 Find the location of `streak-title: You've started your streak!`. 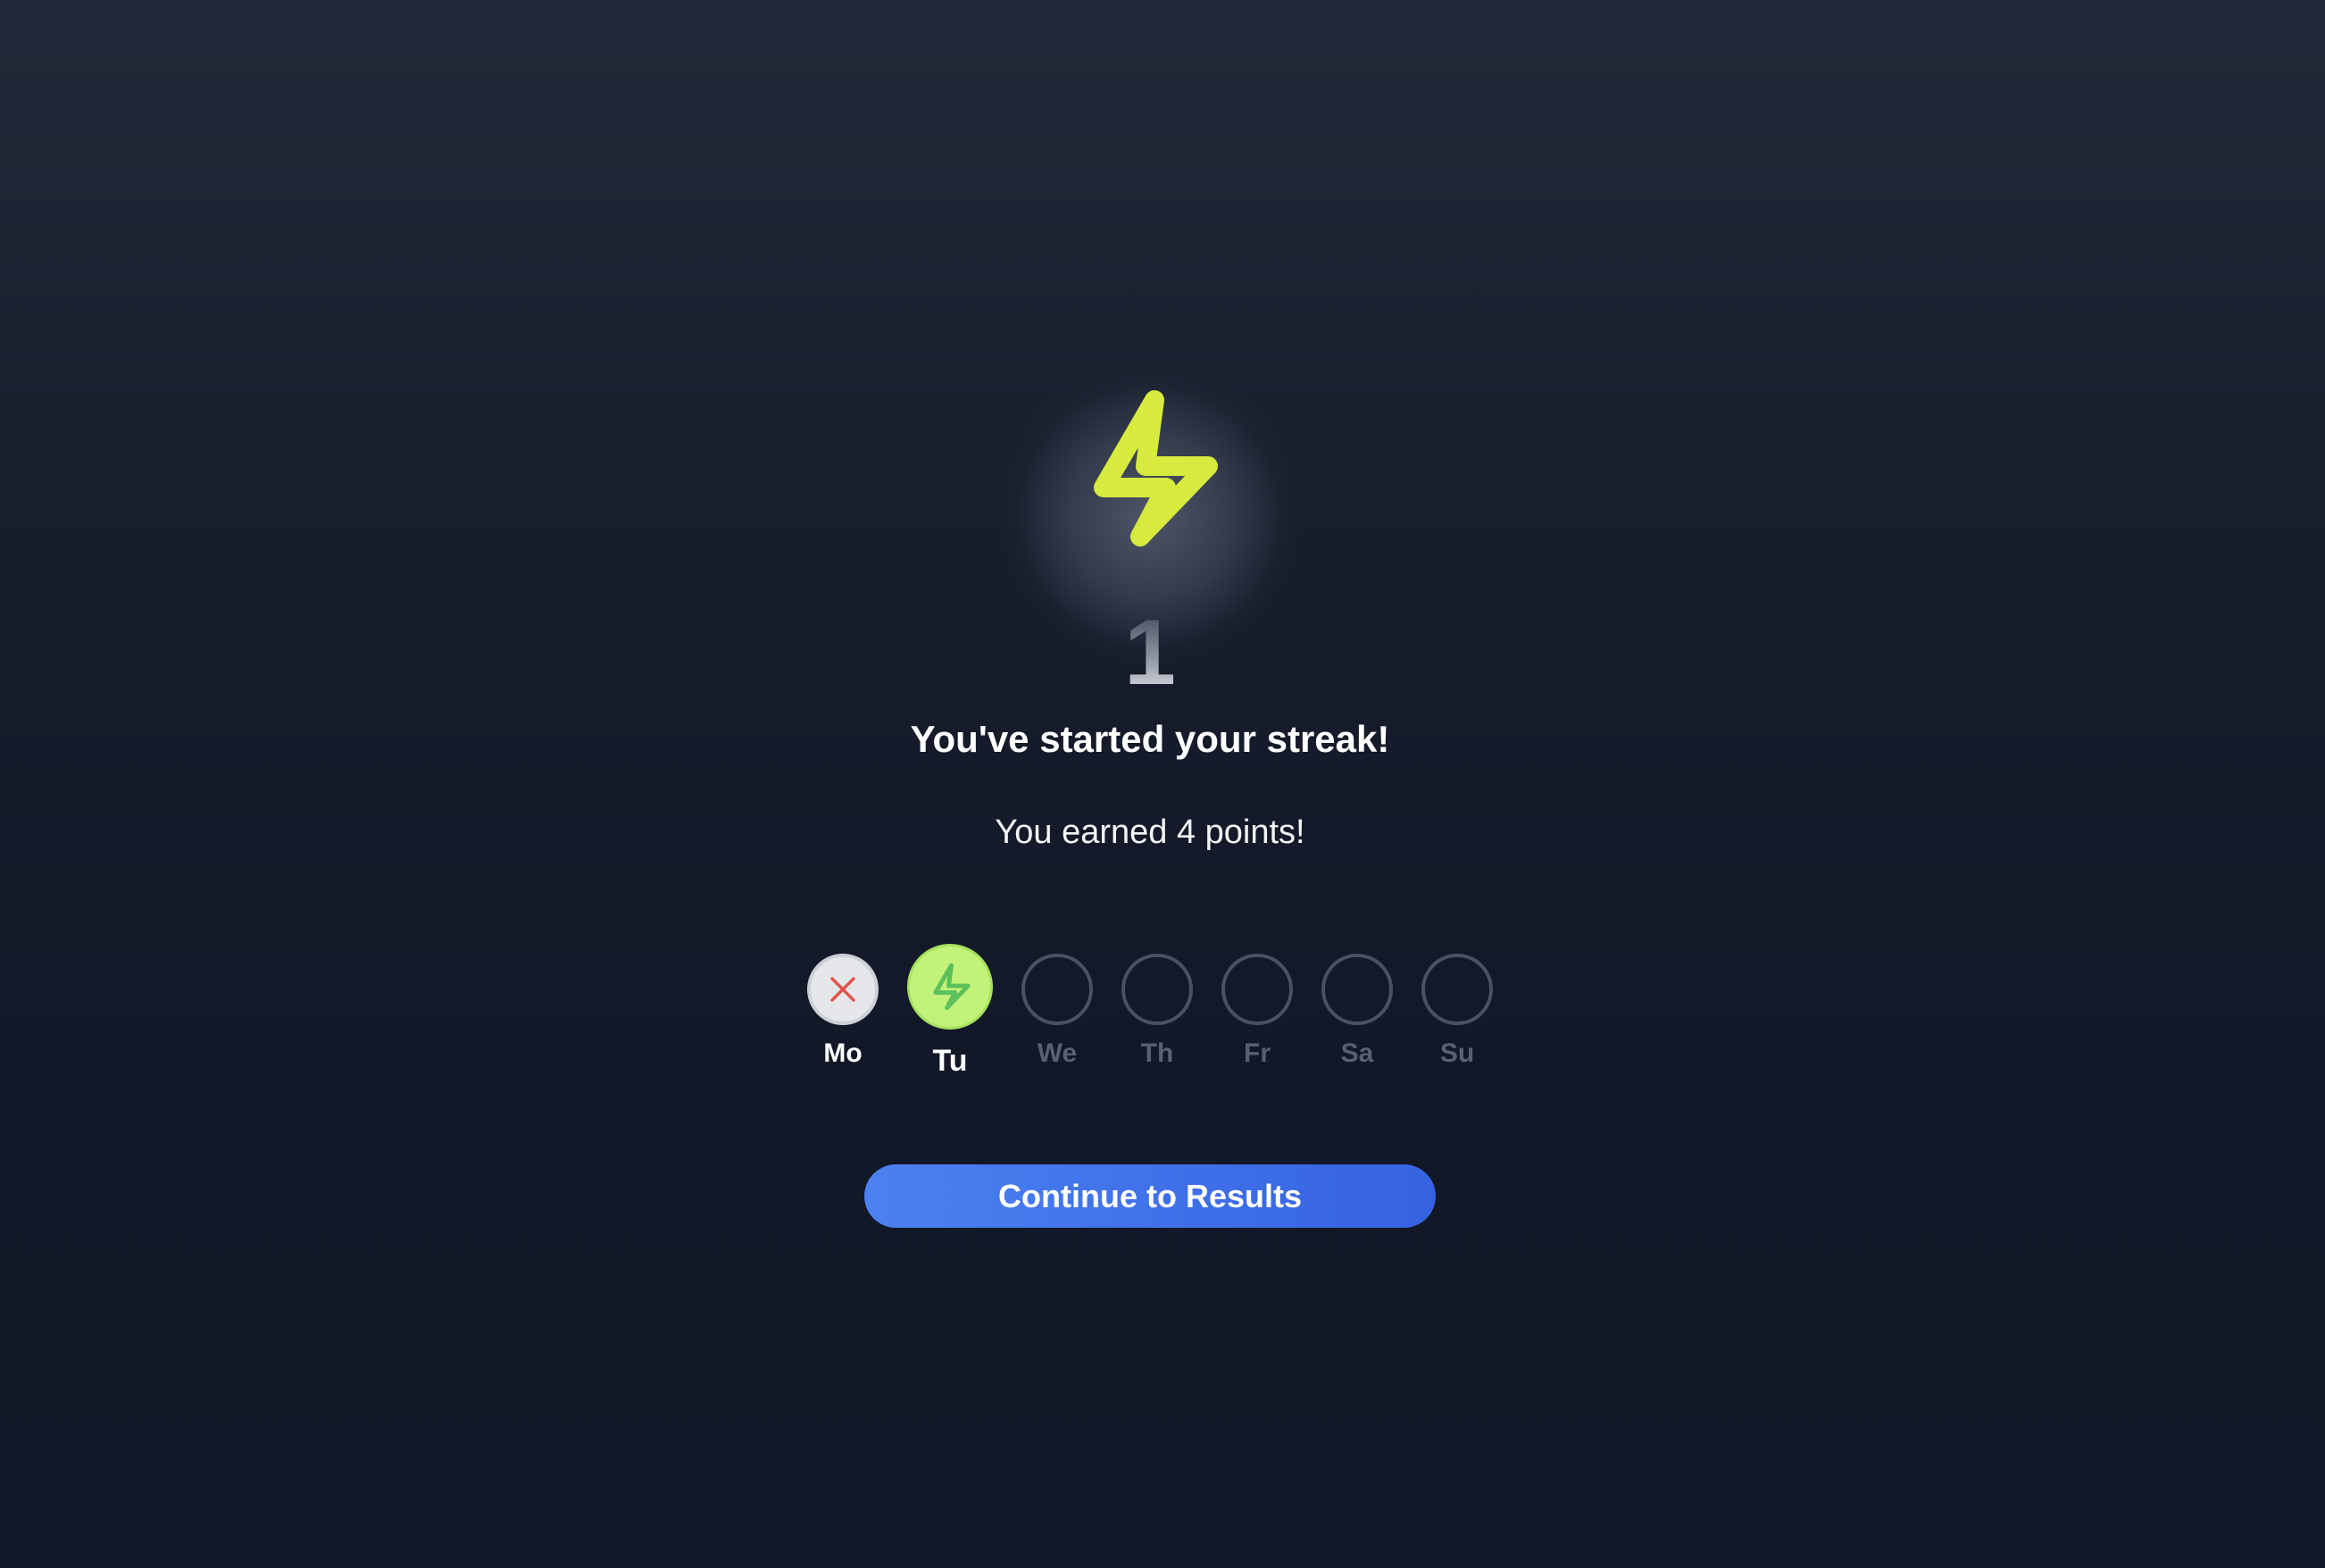

streak-title: You've started your streak! is located at coordinates (1150, 739).